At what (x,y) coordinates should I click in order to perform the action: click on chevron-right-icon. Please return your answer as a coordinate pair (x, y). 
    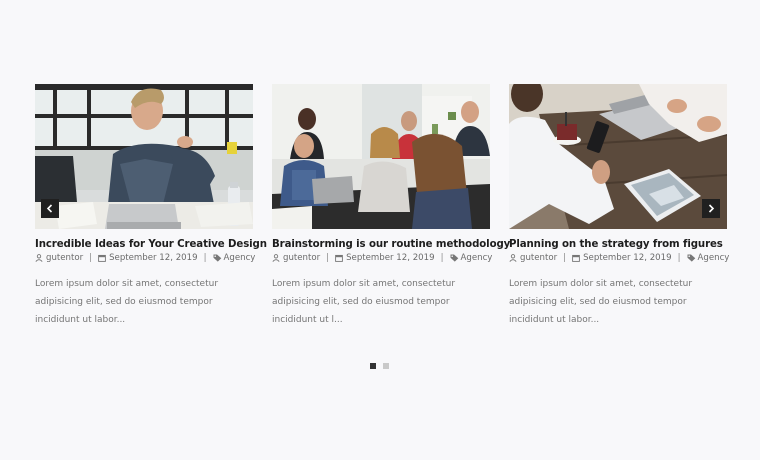
    Looking at the image, I should click on (711, 208).